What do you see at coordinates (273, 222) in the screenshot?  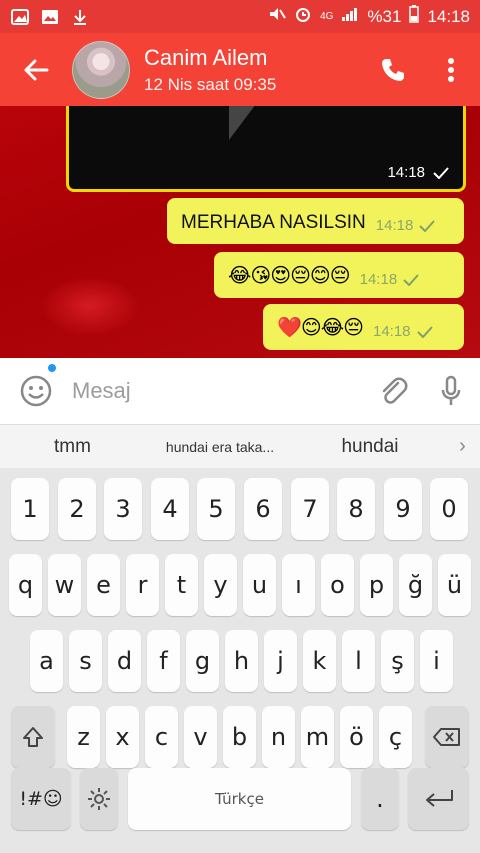 I see `message-text: MERHABA NASILSIN` at bounding box center [273, 222].